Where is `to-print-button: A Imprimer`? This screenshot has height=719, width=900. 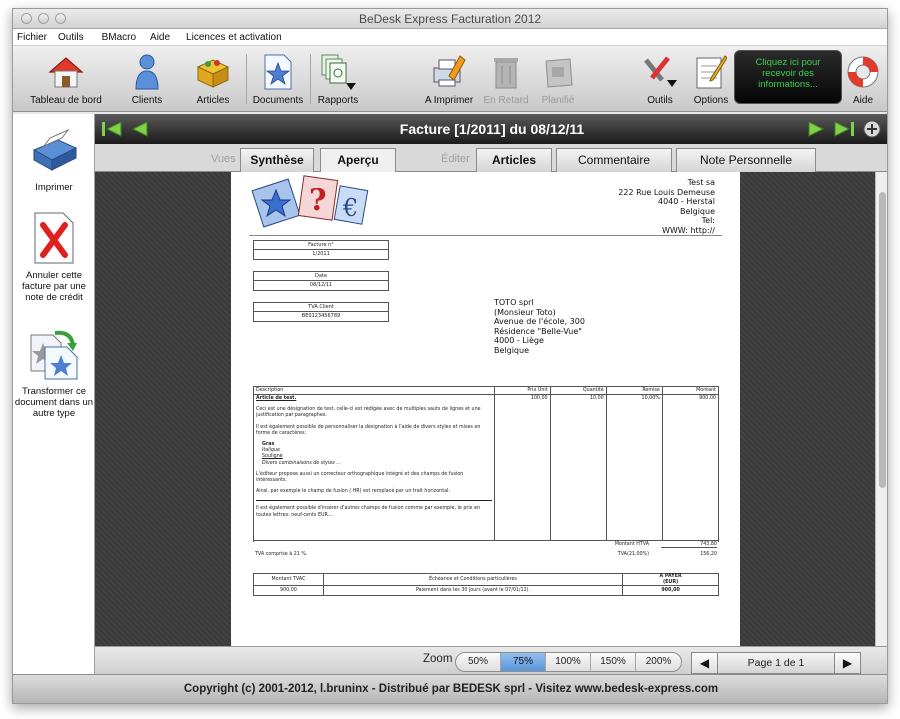
to-print-button: A Imprimer is located at coordinates (449, 79).